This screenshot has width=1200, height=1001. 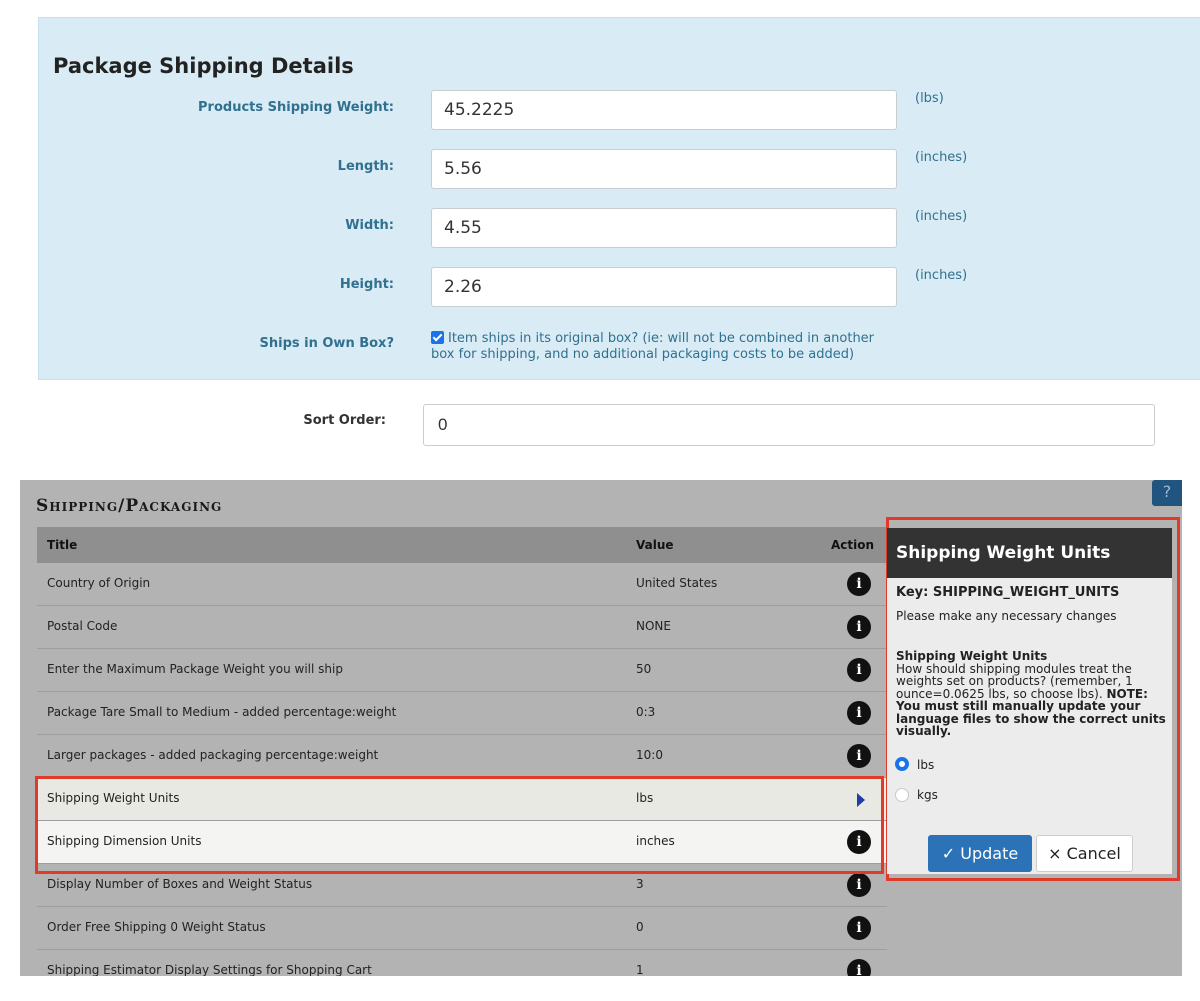 I want to click on edit-panel-heading: Shipping Weight Units, so click(x=1029, y=553).